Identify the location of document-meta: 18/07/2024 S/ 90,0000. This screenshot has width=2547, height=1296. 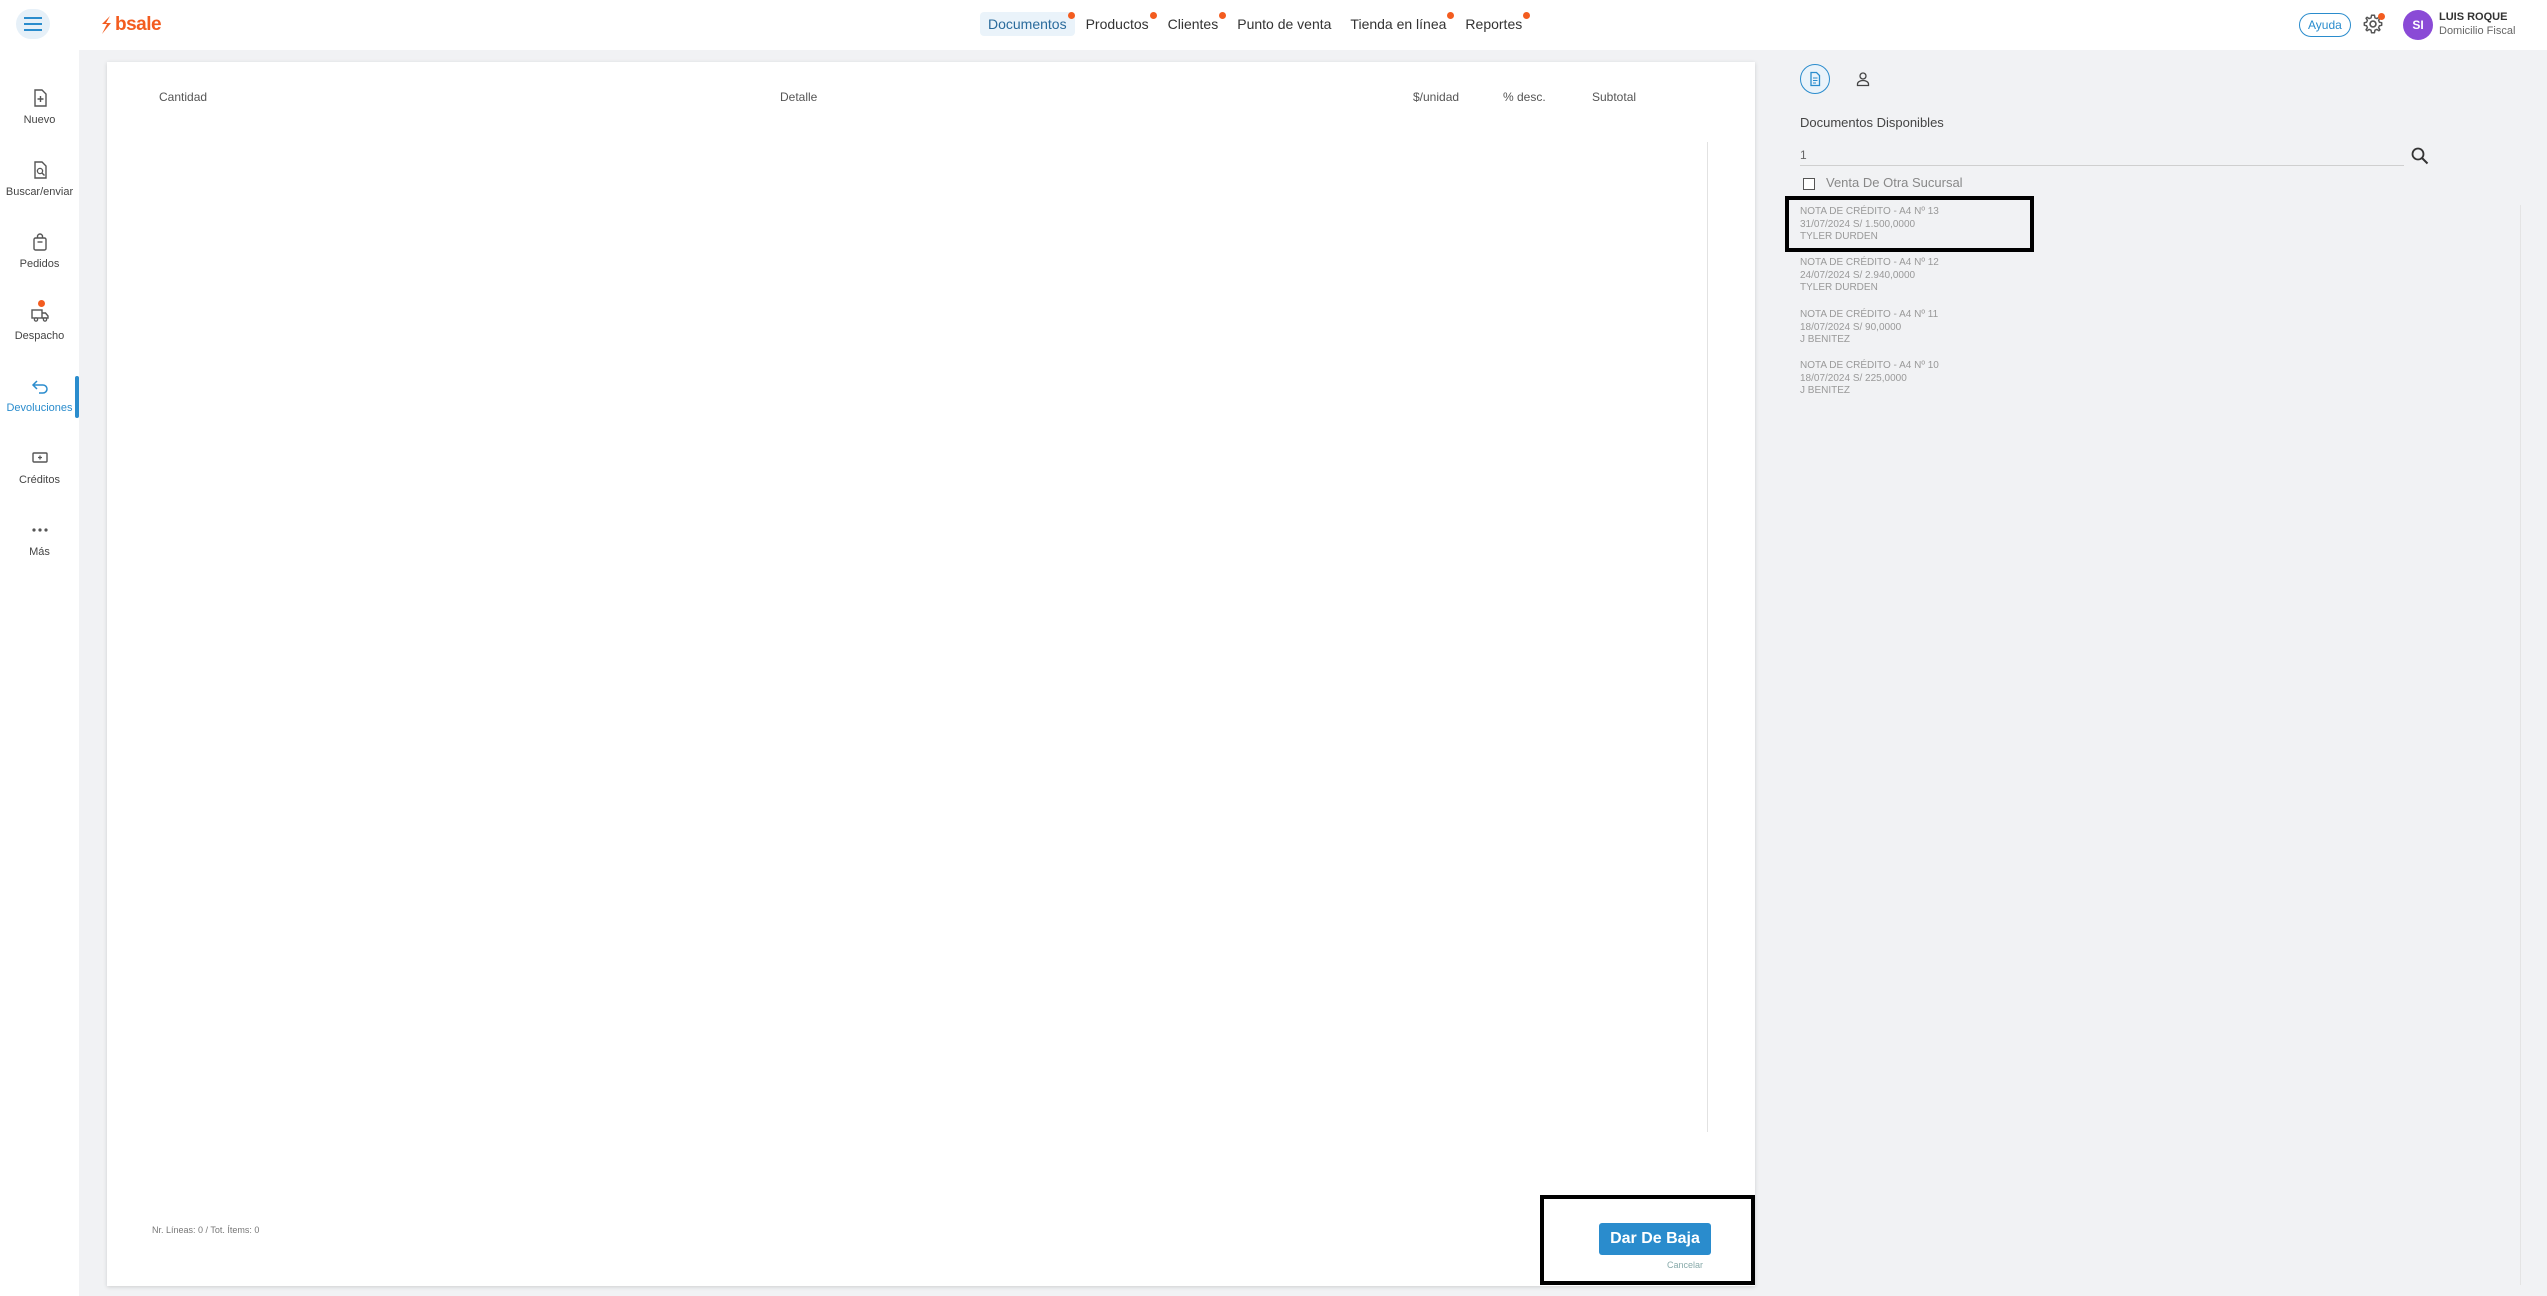
(1851, 327).